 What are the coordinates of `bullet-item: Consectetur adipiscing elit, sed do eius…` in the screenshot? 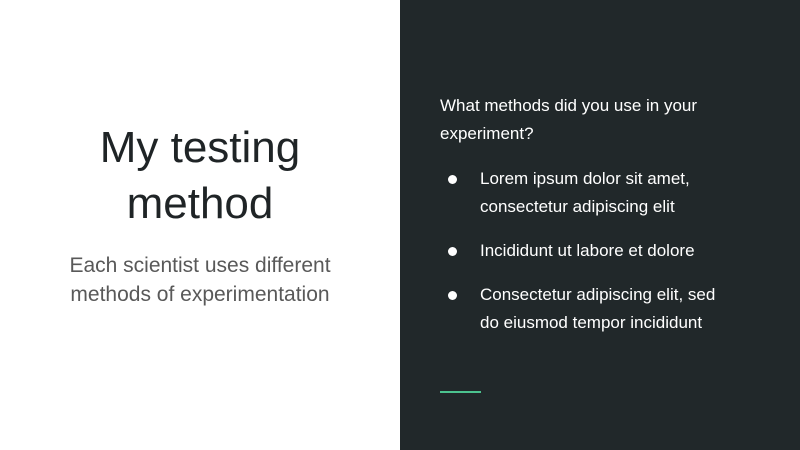 It's located at (610, 309).